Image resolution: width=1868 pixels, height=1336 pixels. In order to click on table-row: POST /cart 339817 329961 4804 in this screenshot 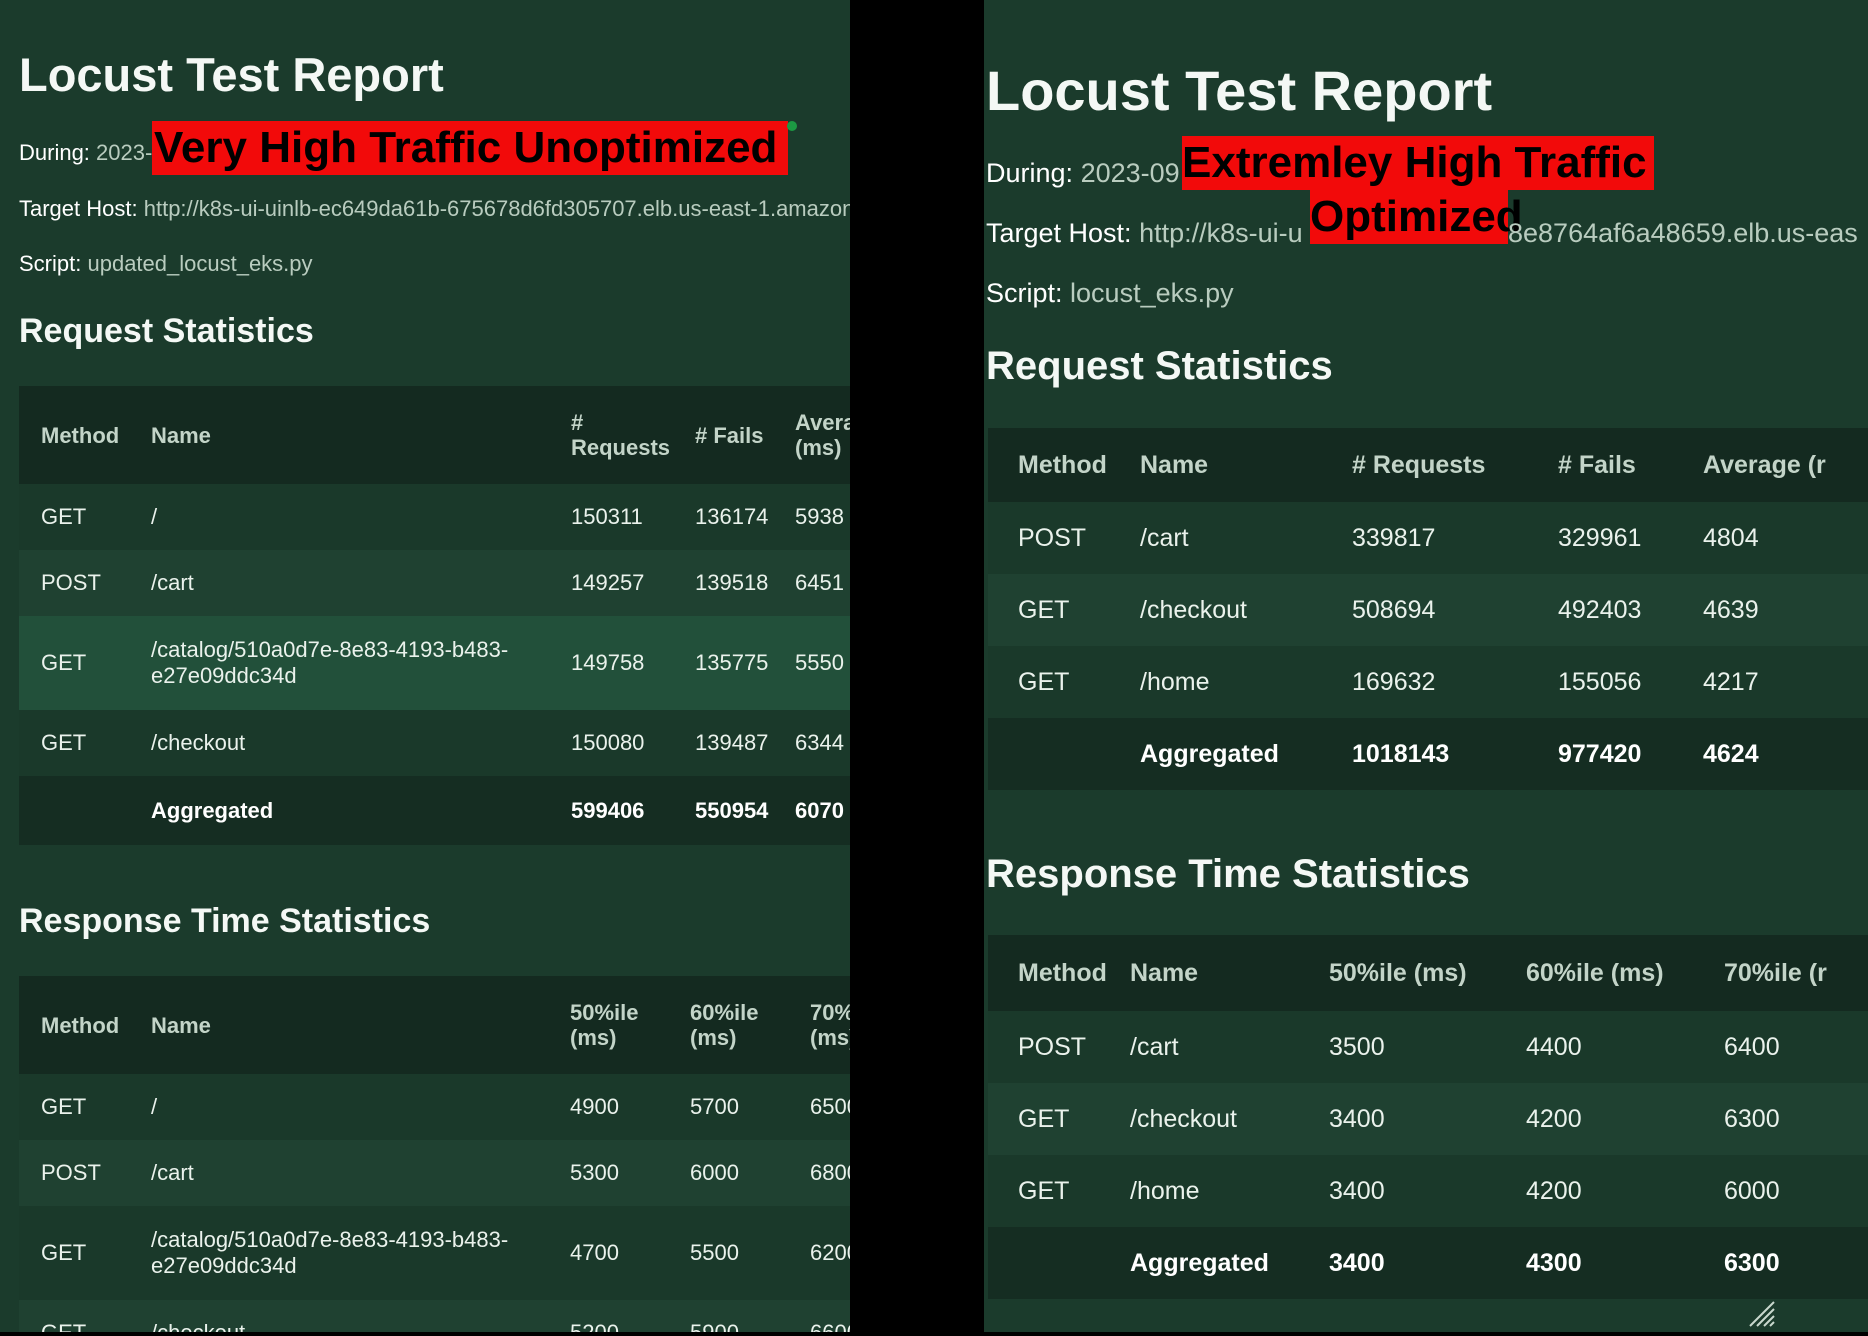, I will do `click(1428, 538)`.